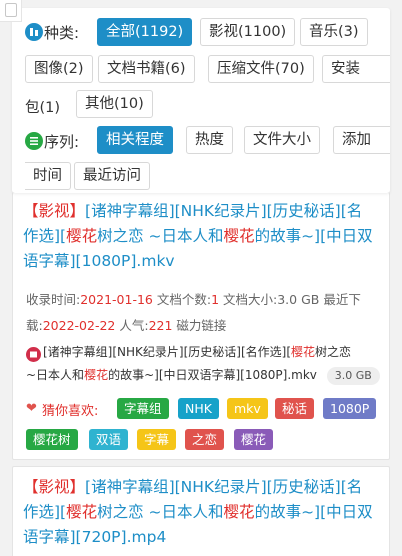 The height and width of the screenshot is (556, 402). I want to click on tag-pill: mkv, so click(247, 408).